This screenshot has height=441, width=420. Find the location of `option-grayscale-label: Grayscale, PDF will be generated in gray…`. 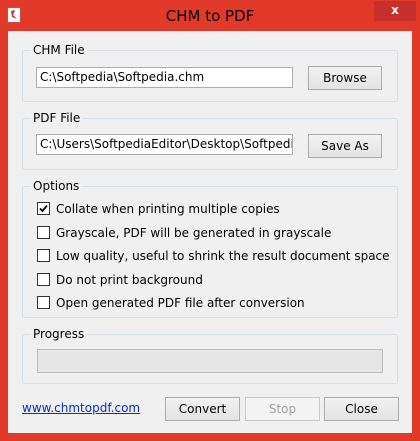

option-grayscale-label: Grayscale, PDF will be generated in gray… is located at coordinates (194, 233).